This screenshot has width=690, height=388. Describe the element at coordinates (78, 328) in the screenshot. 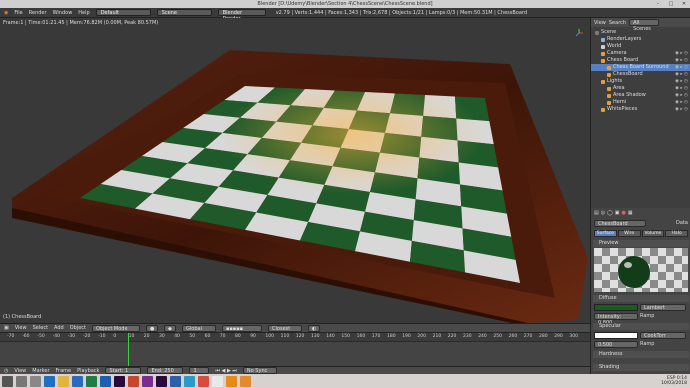

I see `menu-object: Object` at that location.